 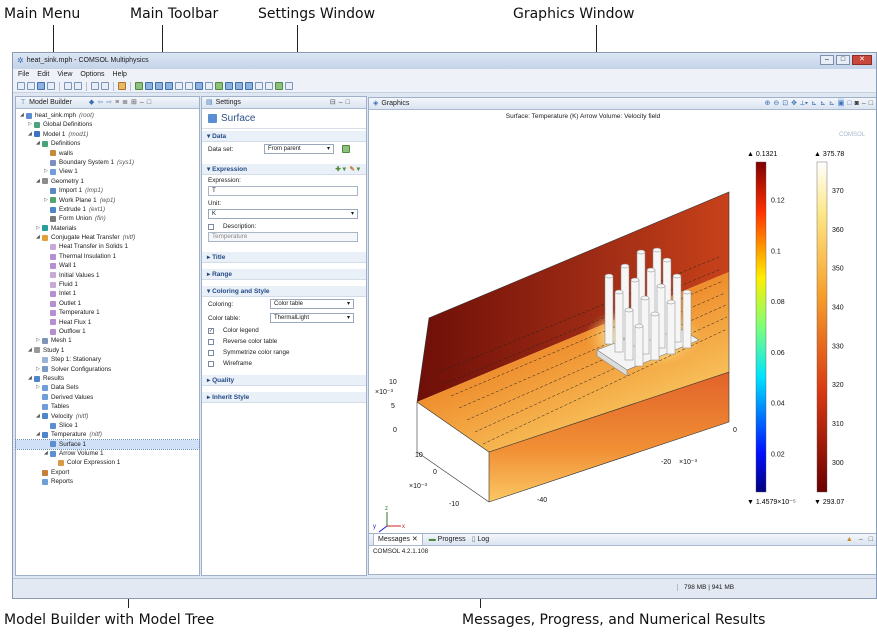 What do you see at coordinates (107, 134) in the screenshot?
I see `tree-node: ◢ Model 1 (mod1)` at bounding box center [107, 134].